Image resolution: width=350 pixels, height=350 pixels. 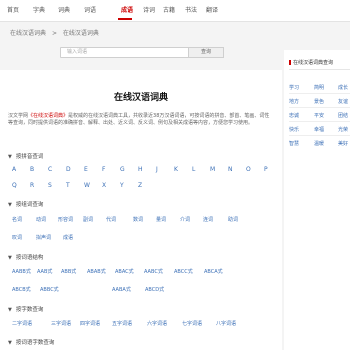 I want to click on pinyin-letter: H, so click(x=140, y=169).